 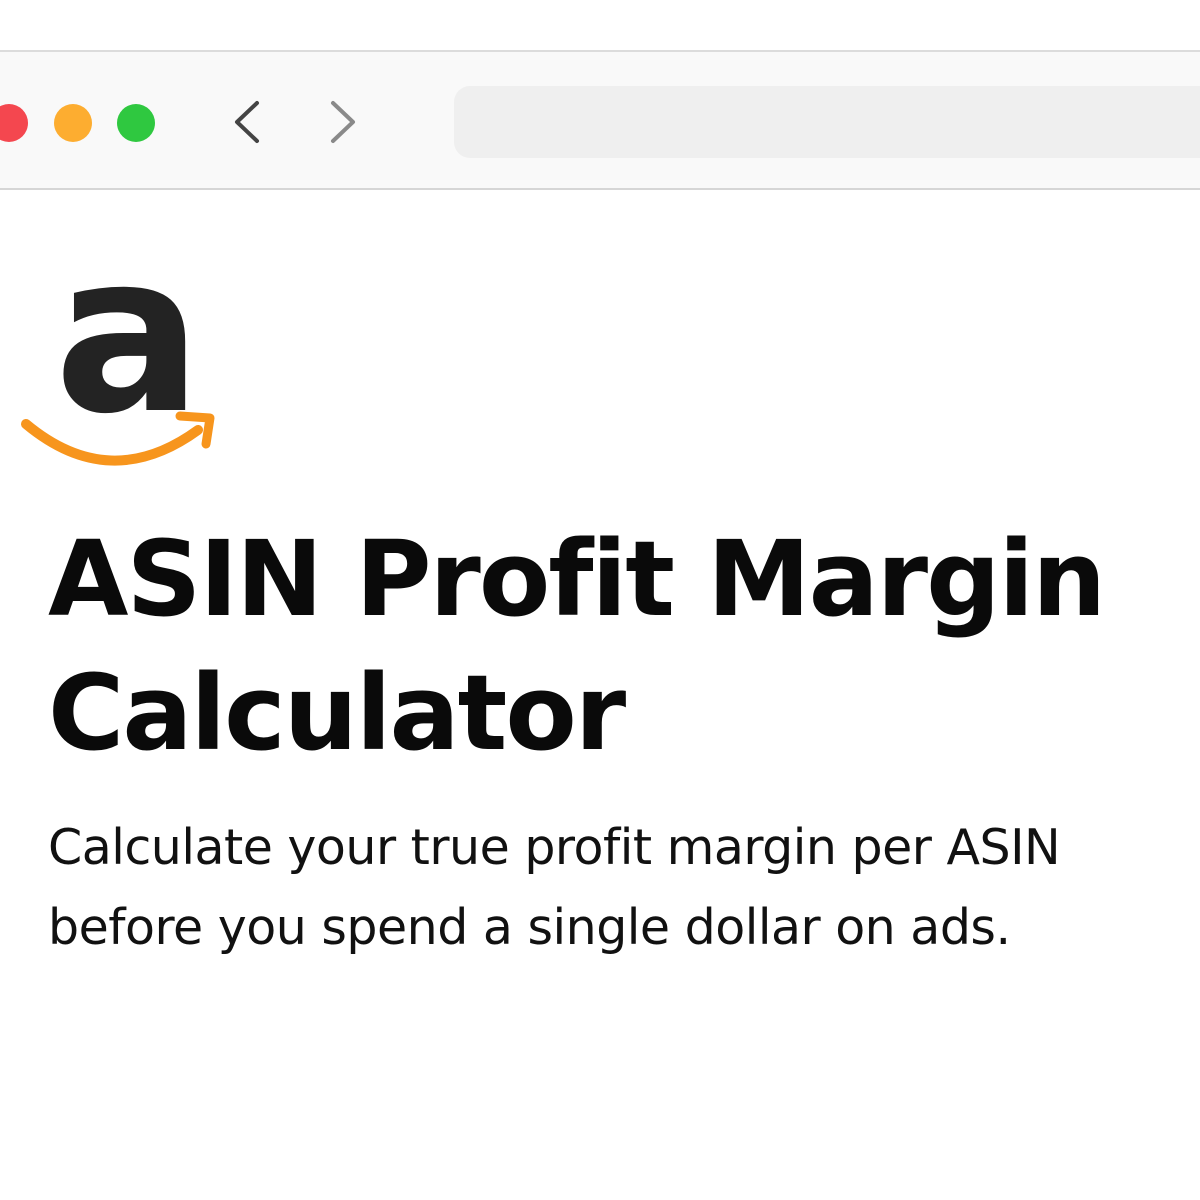 I want to click on minimize-window-button, so click(x=73, y=123).